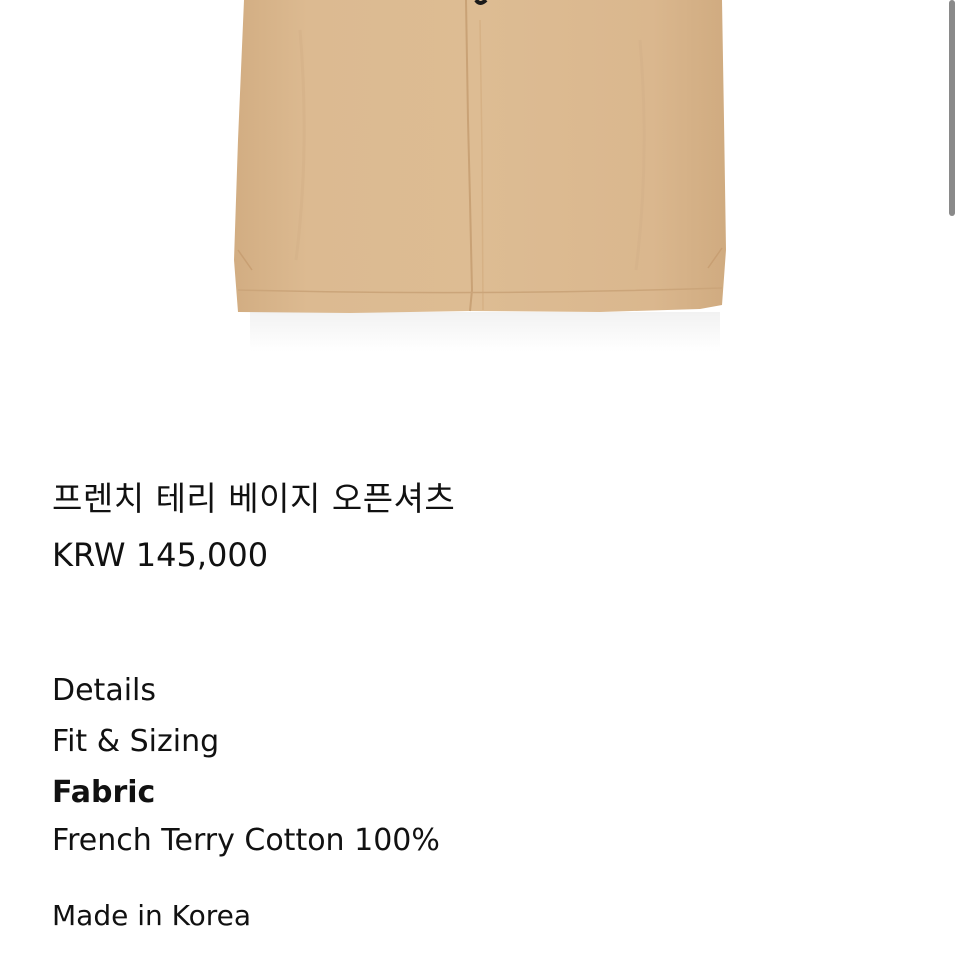 The image size is (962, 962). What do you see at coordinates (160, 555) in the screenshot?
I see `product-price: KRW 145,000` at bounding box center [160, 555].